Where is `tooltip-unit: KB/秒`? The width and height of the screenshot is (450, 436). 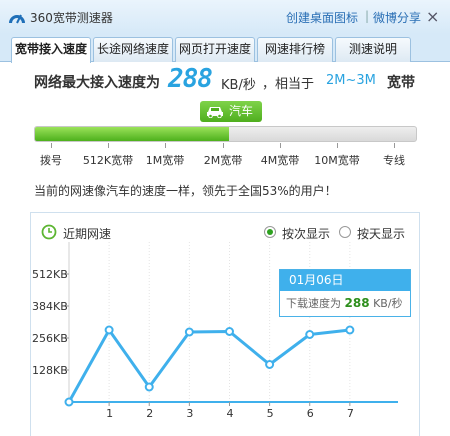 tooltip-unit: KB/秒 is located at coordinates (388, 303).